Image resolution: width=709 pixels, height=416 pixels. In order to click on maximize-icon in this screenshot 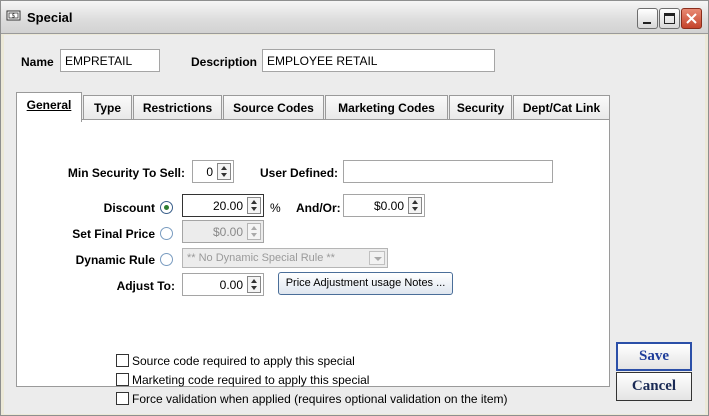, I will do `click(669, 18)`.